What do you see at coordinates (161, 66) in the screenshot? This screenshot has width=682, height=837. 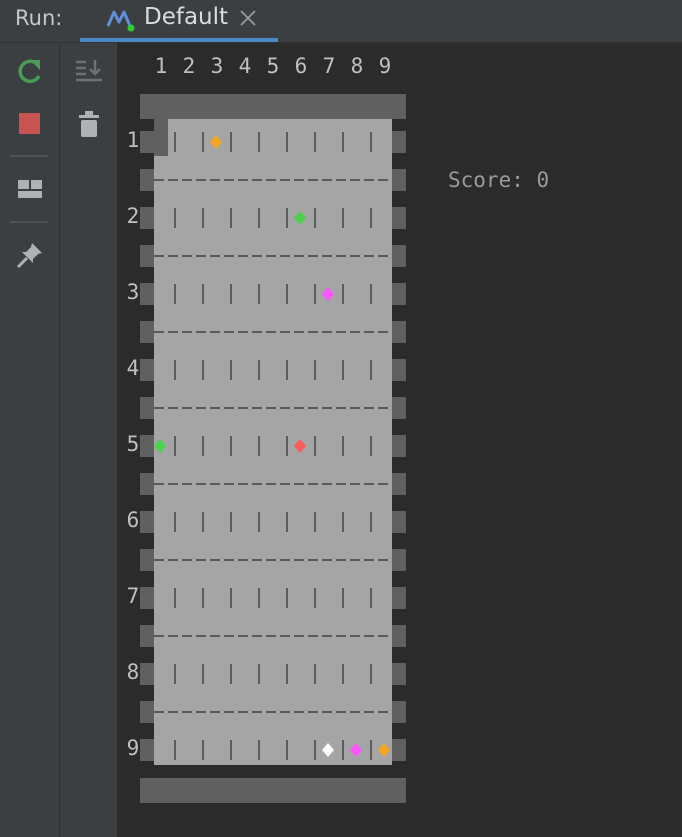 I see `column-label: 1` at bounding box center [161, 66].